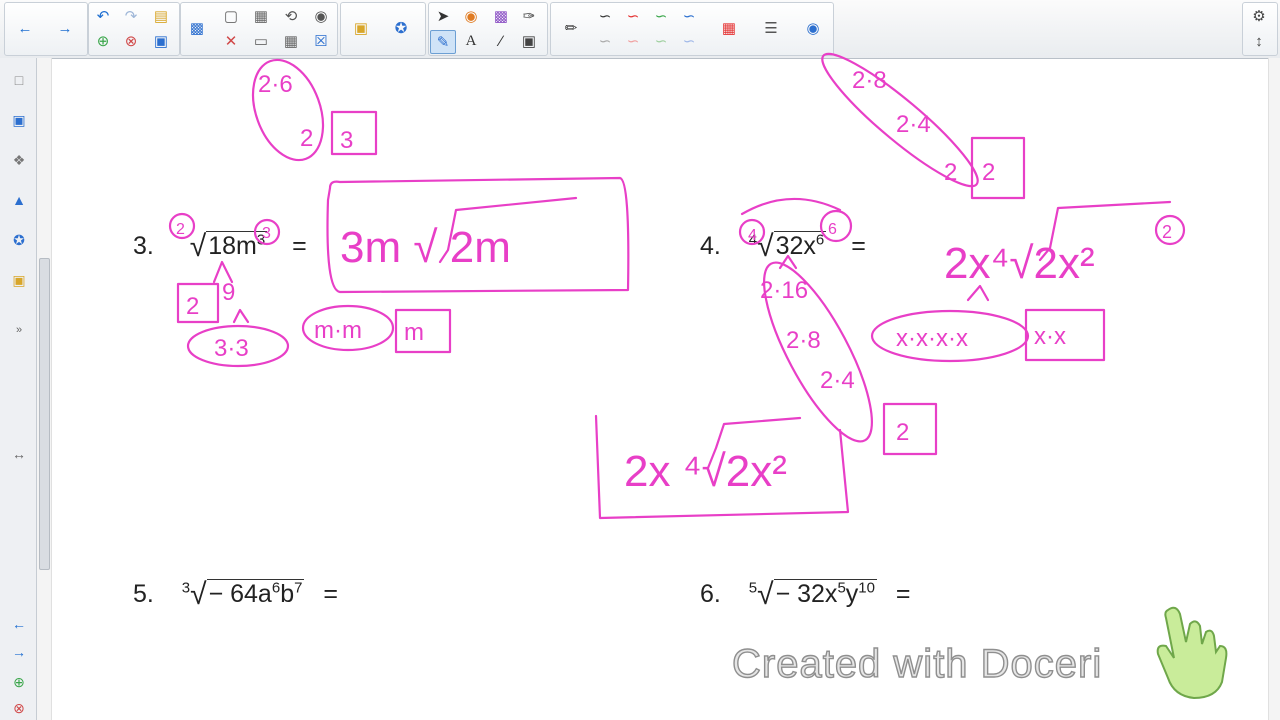  I want to click on problem-6-number: 6., so click(710, 594).